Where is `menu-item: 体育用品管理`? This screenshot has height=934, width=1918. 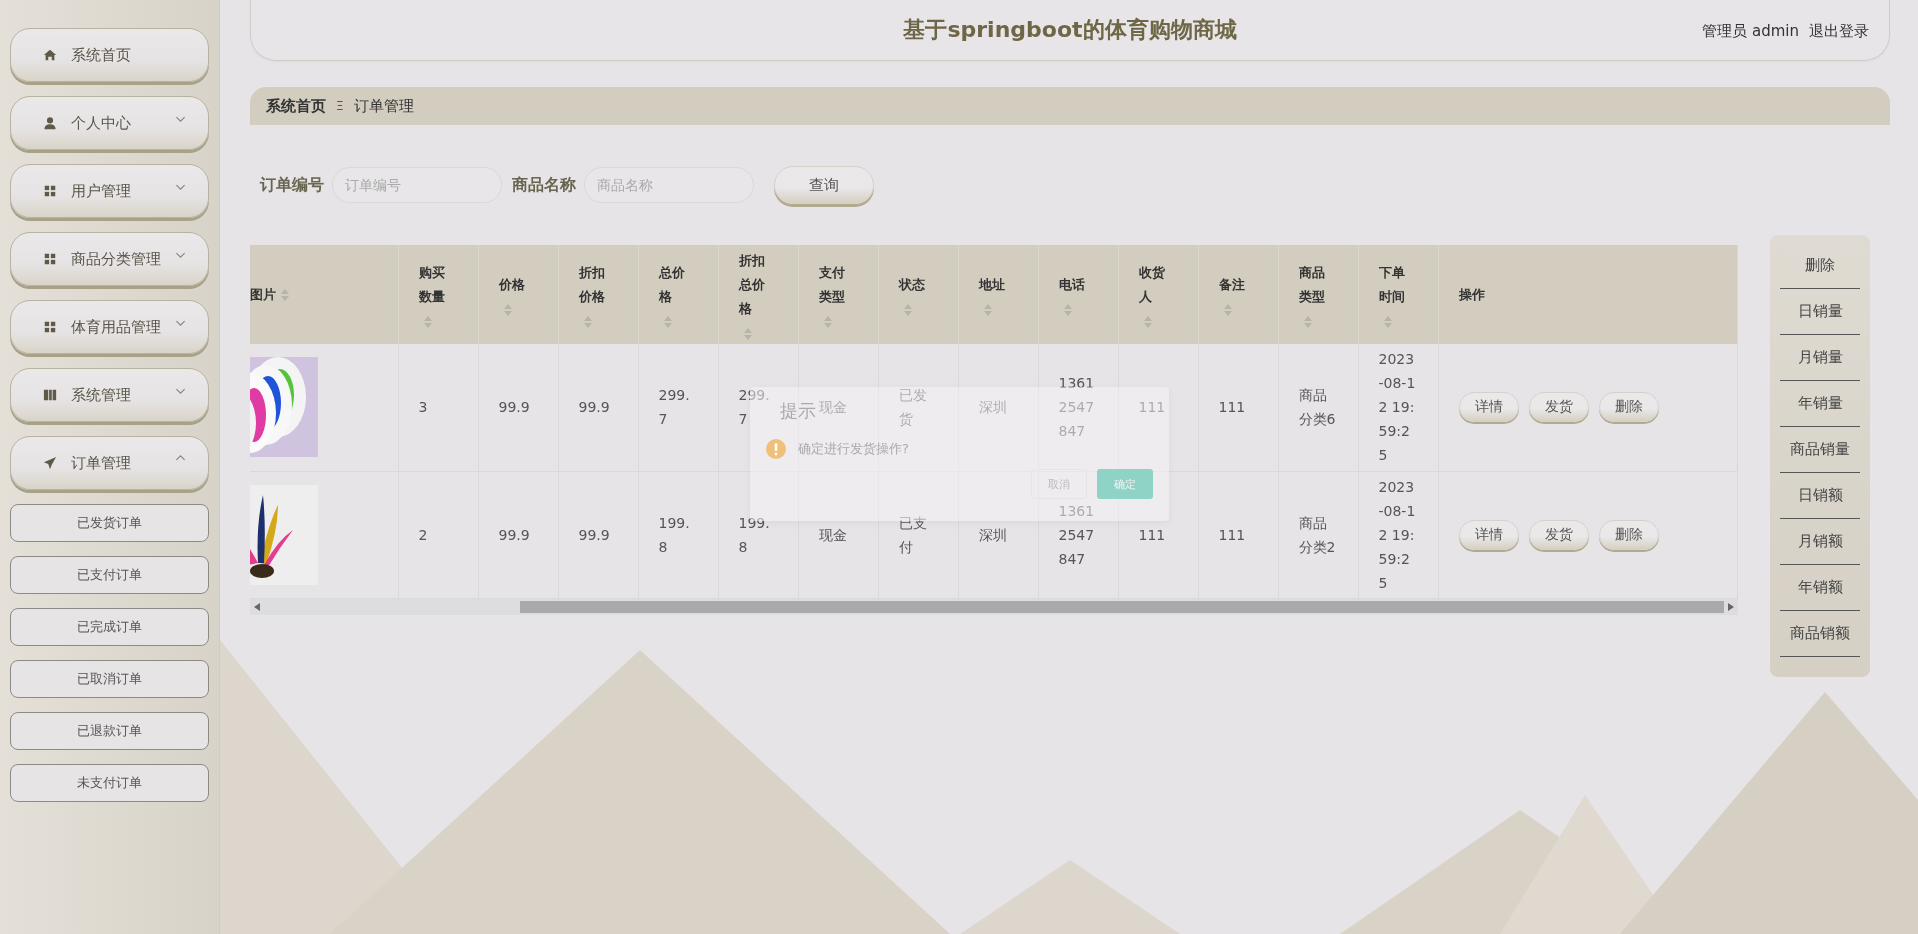 menu-item: 体育用品管理 is located at coordinates (109, 327).